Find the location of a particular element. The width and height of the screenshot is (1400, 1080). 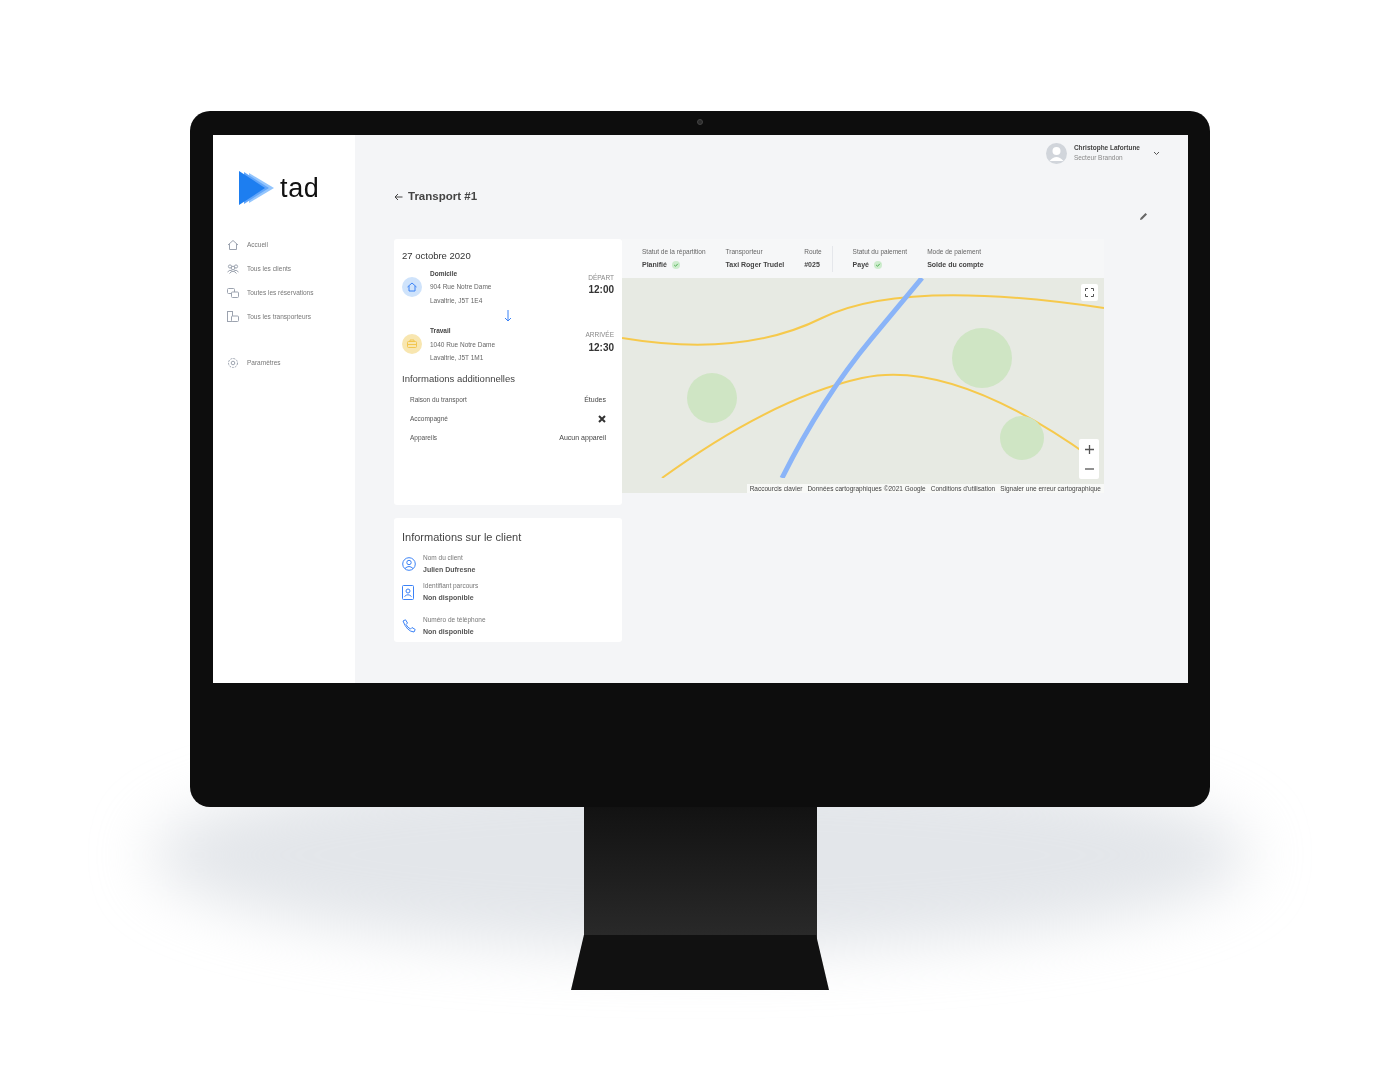

fullscreen-button is located at coordinates (1089, 293).